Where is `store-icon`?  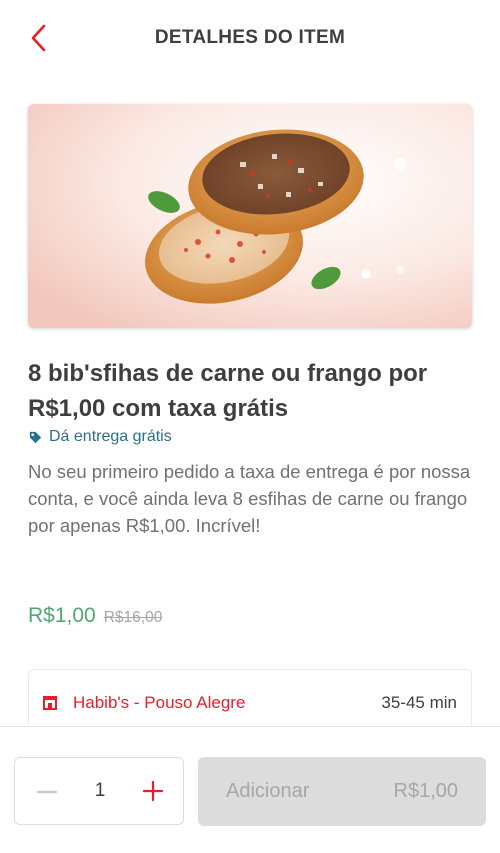 store-icon is located at coordinates (50, 703).